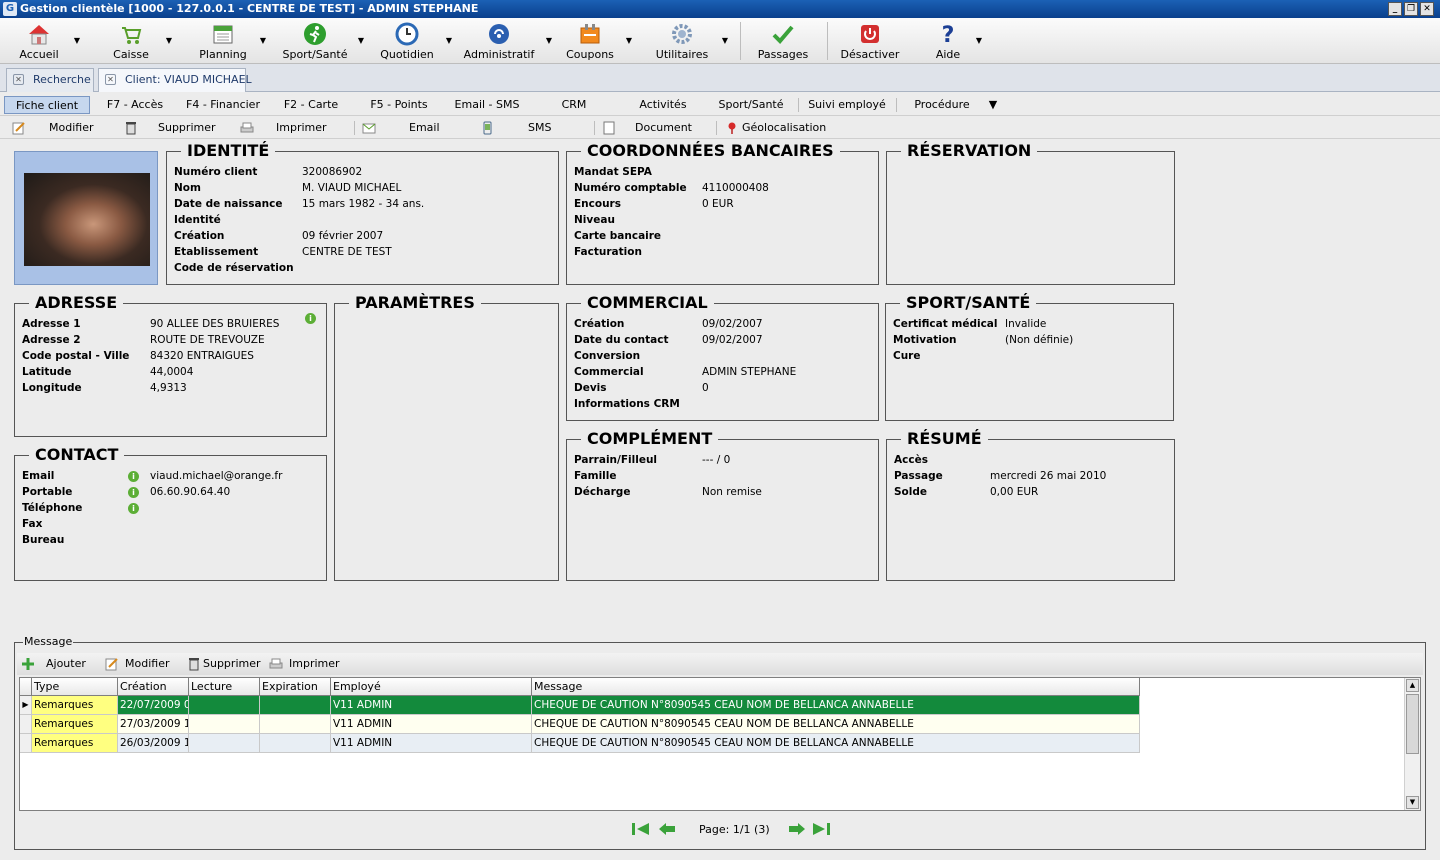 The height and width of the screenshot is (860, 1440). Describe the element at coordinates (944, 439) in the screenshot. I see `resume-title: RÉSUMÉ` at that location.